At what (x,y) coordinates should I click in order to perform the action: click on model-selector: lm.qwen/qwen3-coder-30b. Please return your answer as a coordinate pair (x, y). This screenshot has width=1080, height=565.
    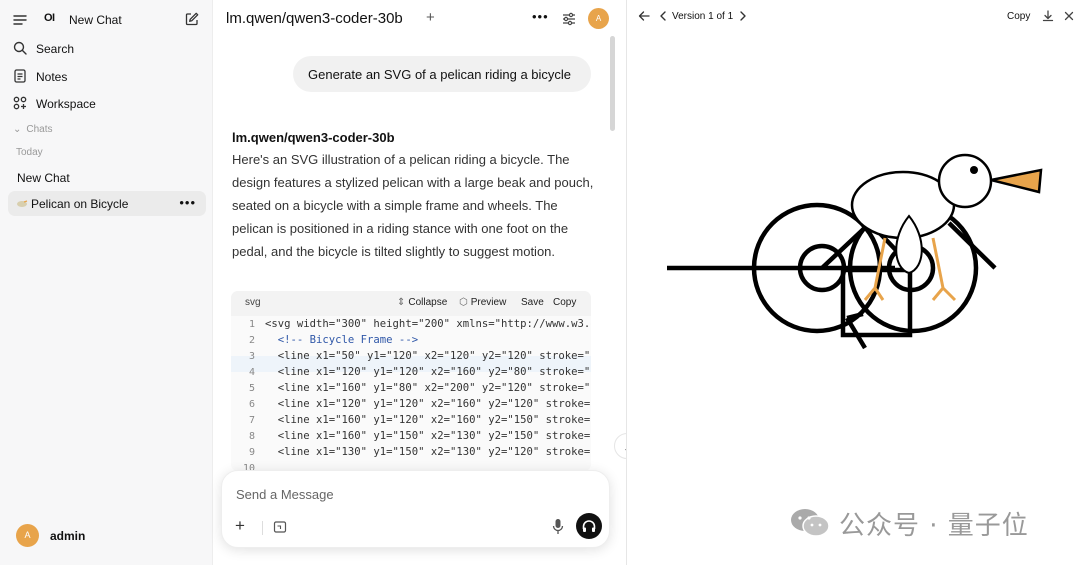
    Looking at the image, I should click on (314, 18).